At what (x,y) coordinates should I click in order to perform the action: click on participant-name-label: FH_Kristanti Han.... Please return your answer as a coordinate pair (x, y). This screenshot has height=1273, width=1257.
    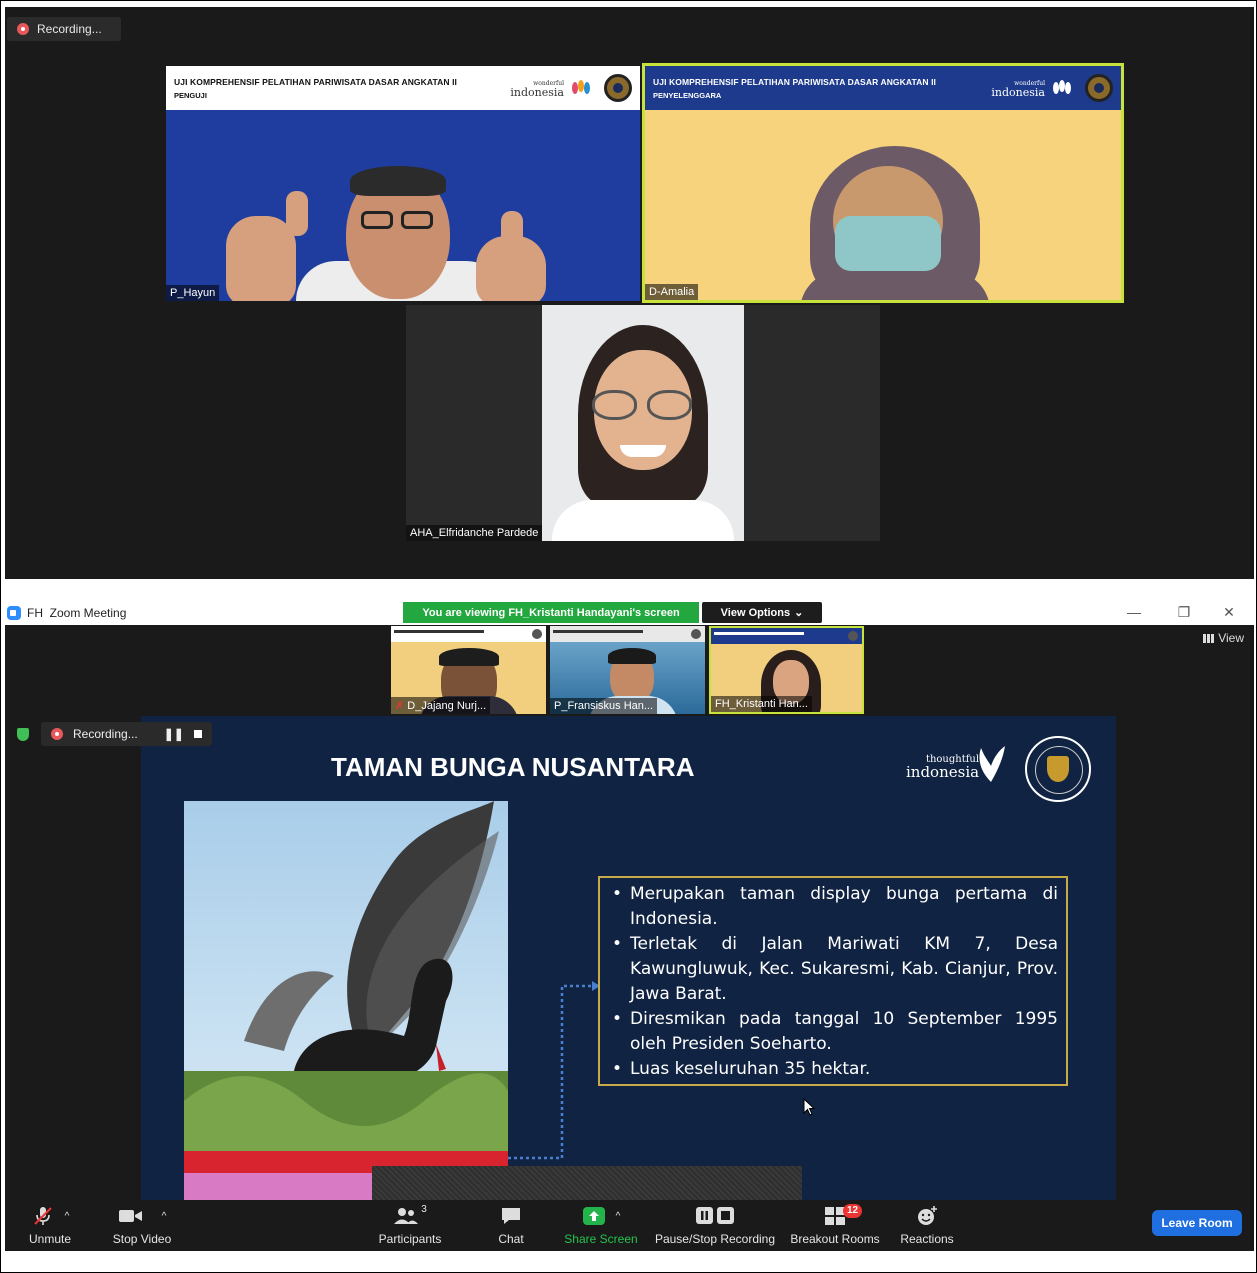
    Looking at the image, I should click on (761, 704).